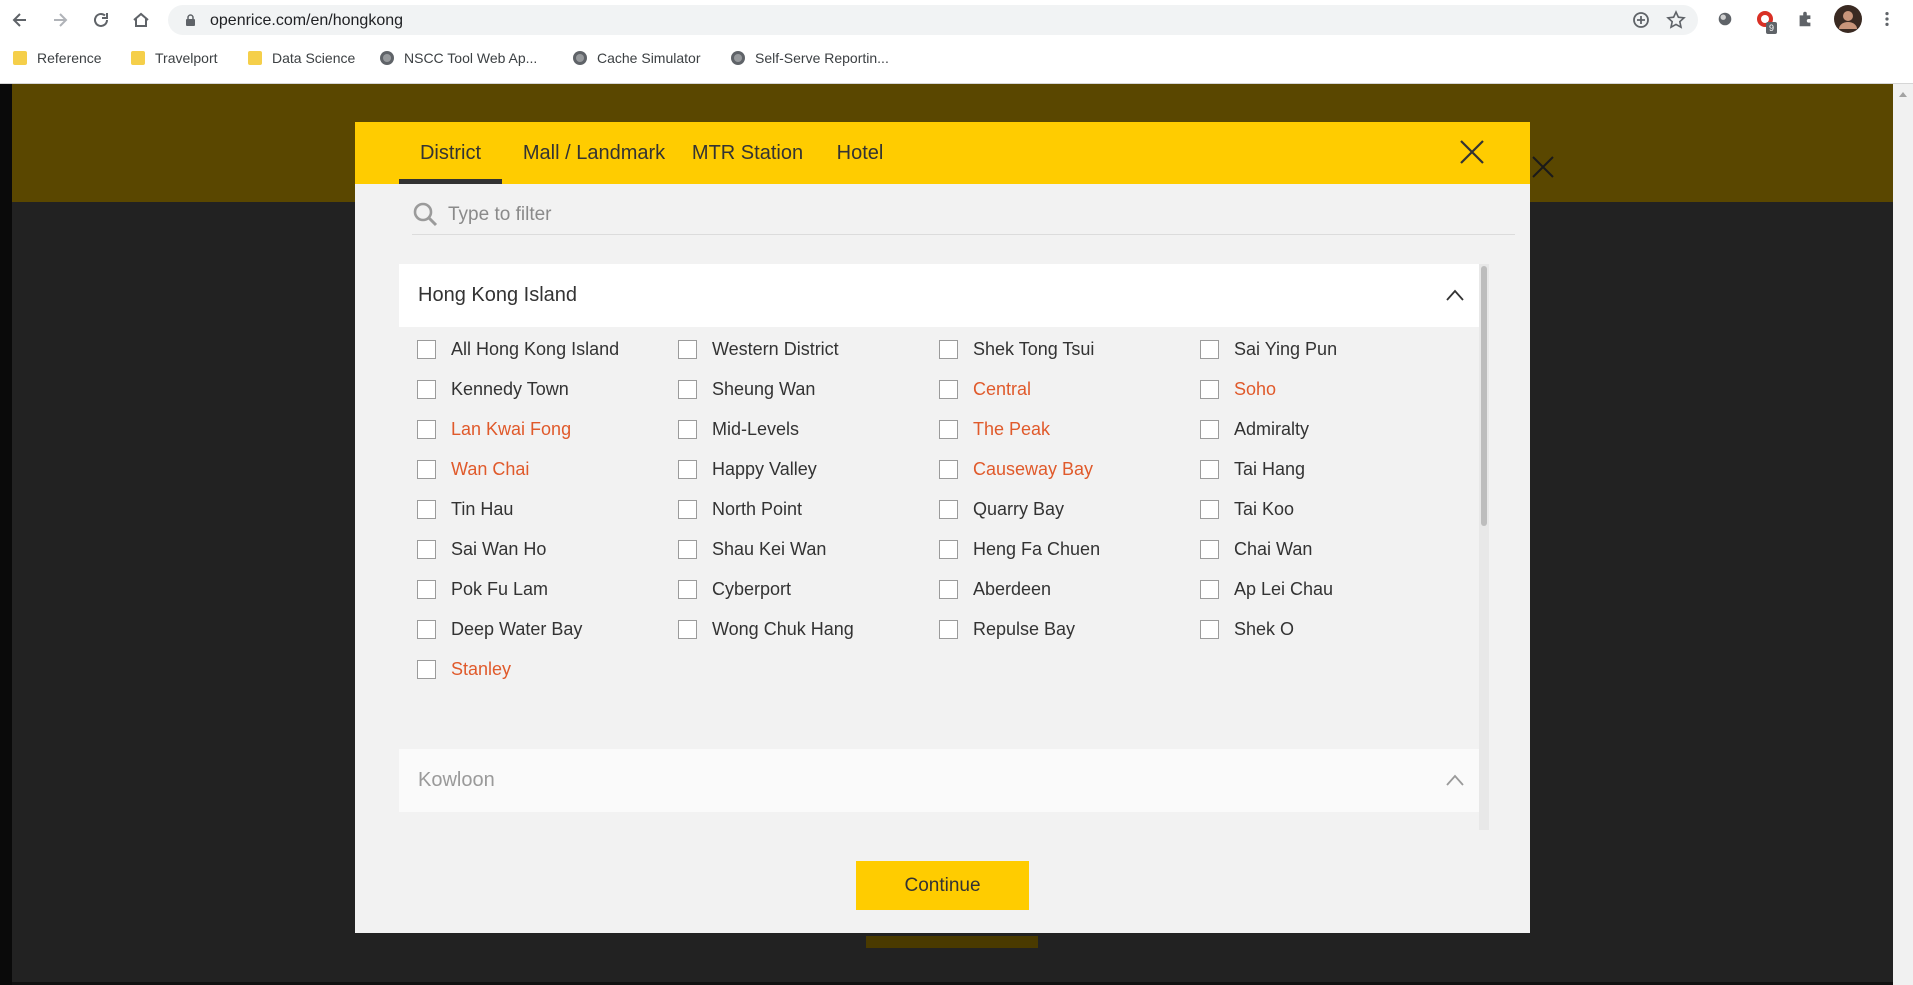 This screenshot has width=1913, height=985. I want to click on district-option: Sai Ying Pun, so click(1268, 349).